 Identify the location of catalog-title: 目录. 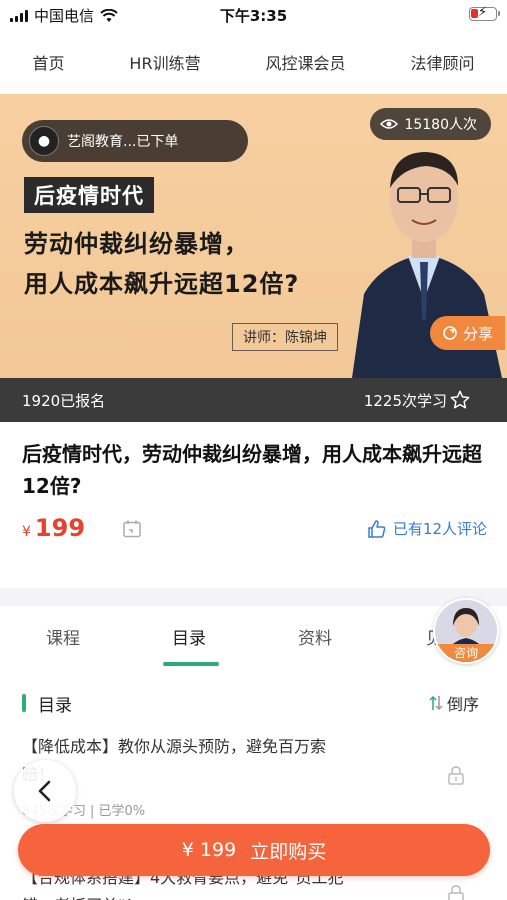
(55, 706).